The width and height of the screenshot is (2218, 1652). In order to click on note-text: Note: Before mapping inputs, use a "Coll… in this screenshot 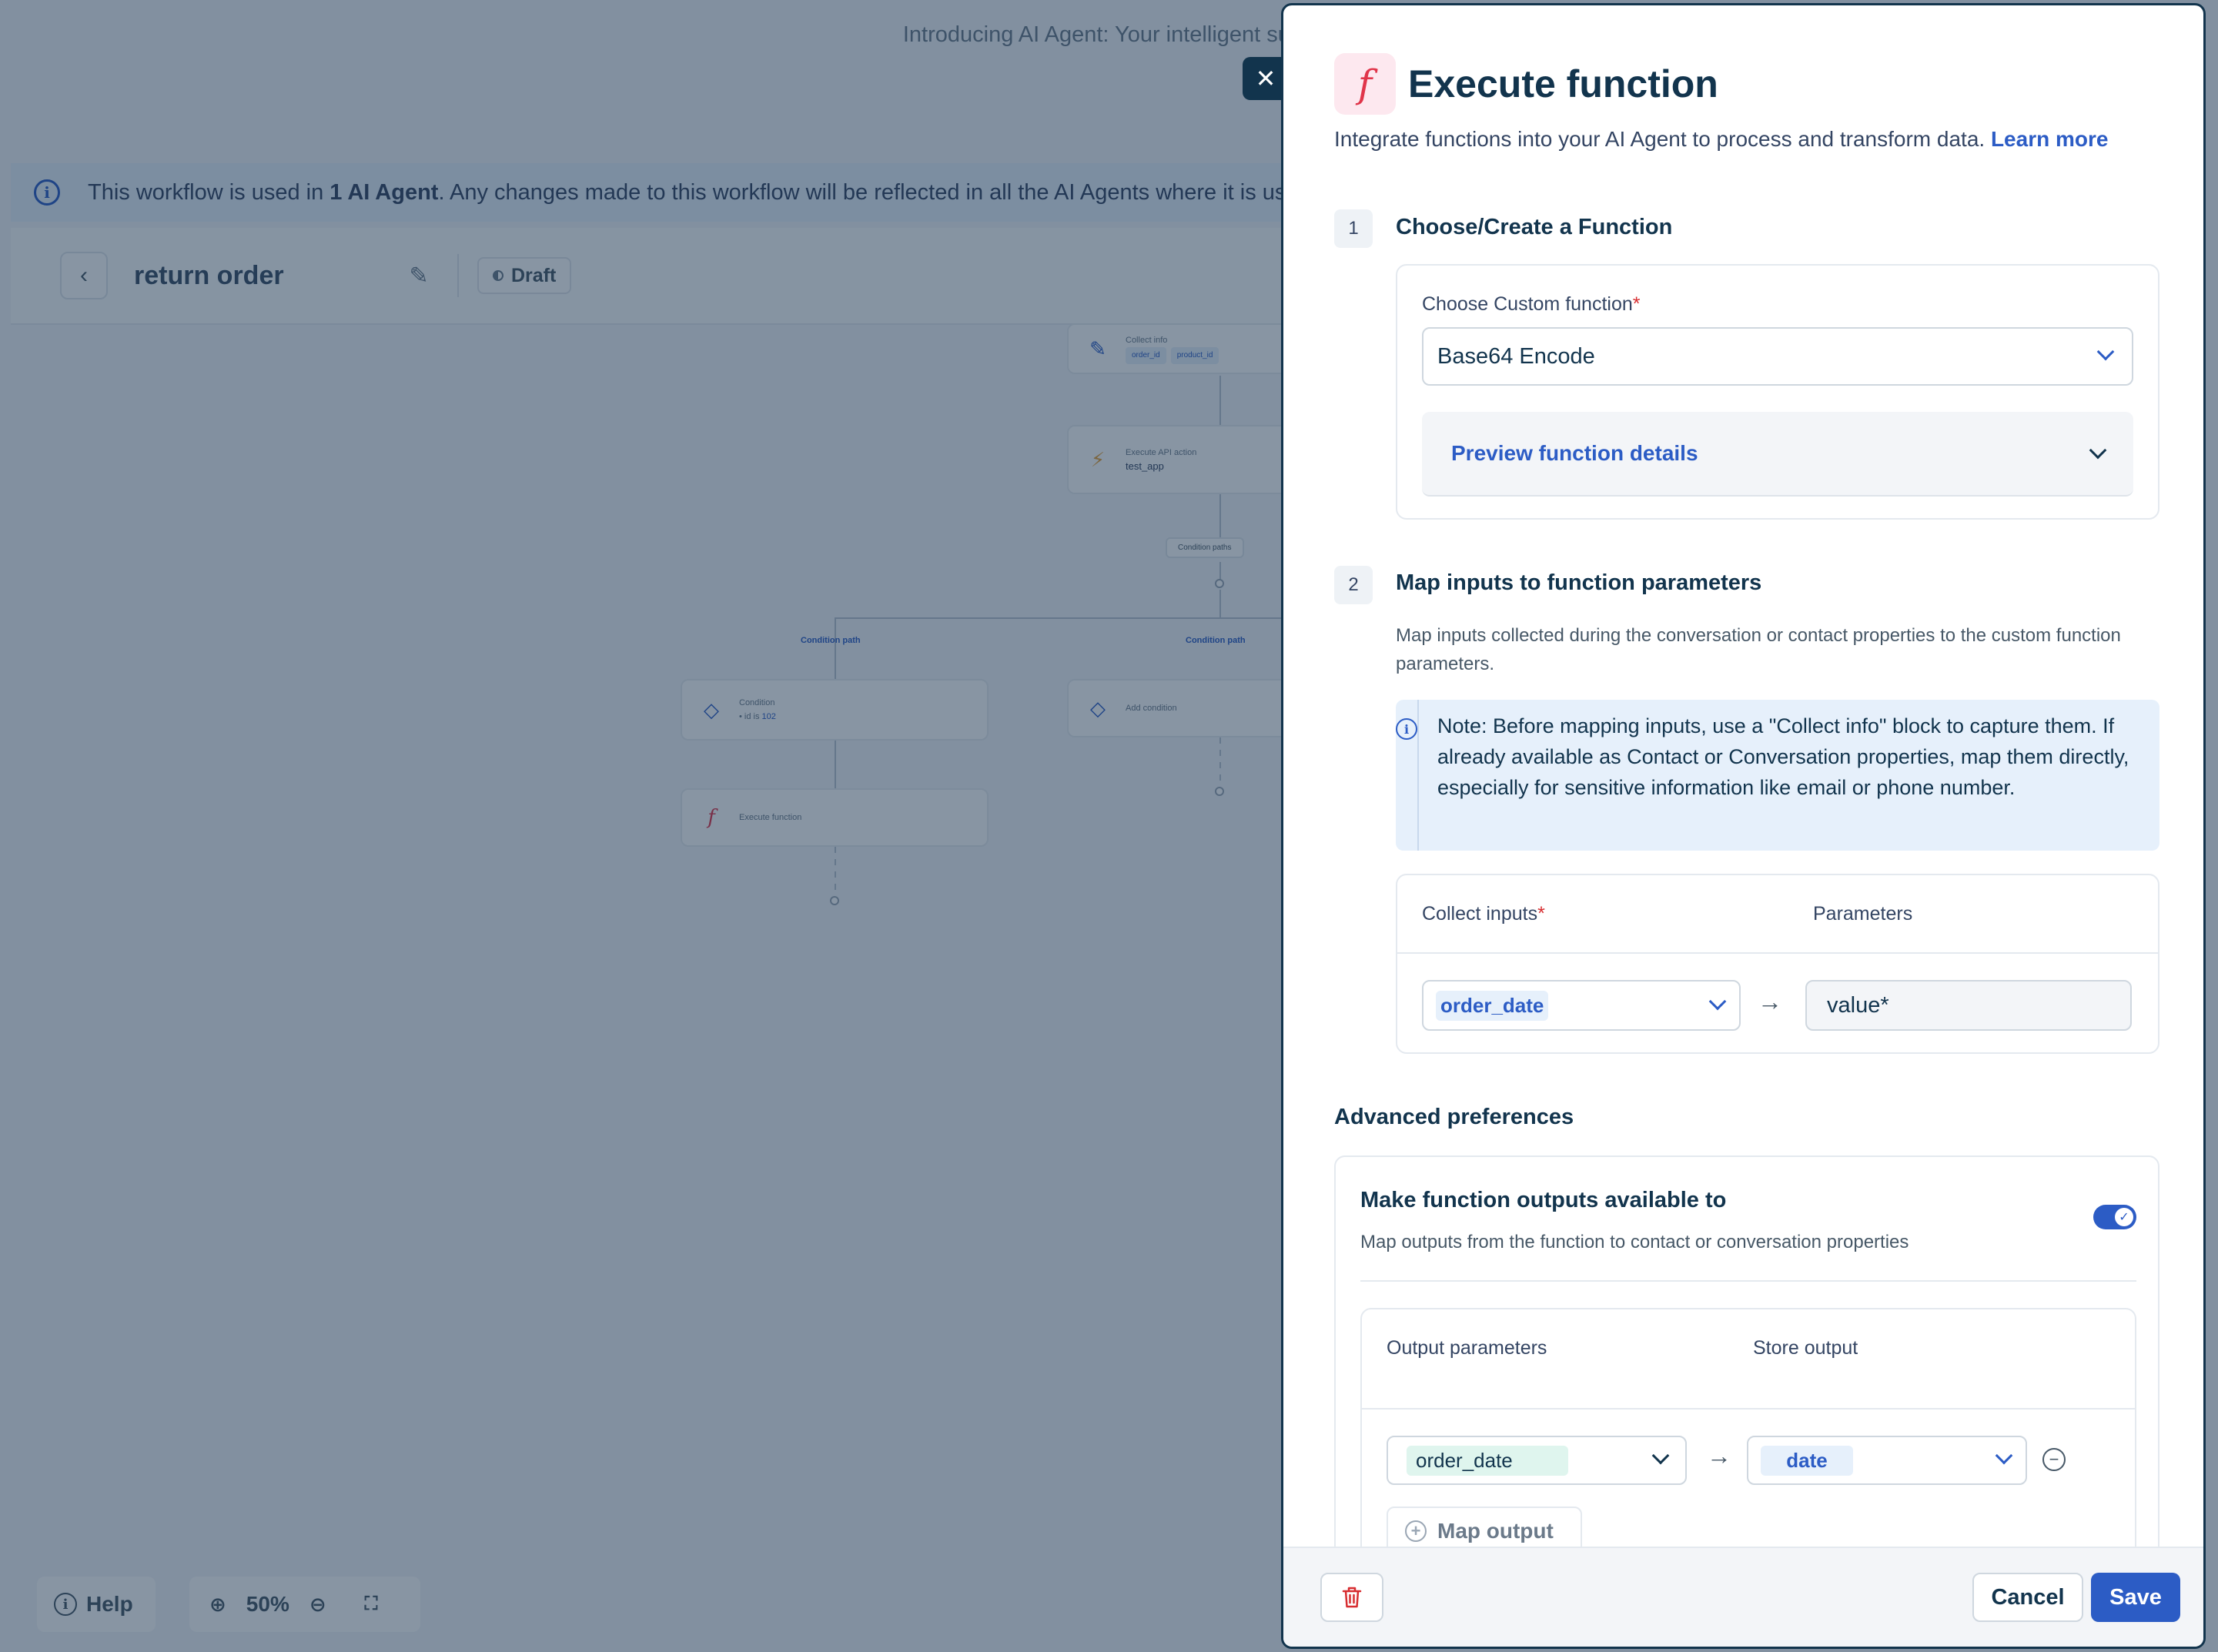, I will do `click(1783, 756)`.